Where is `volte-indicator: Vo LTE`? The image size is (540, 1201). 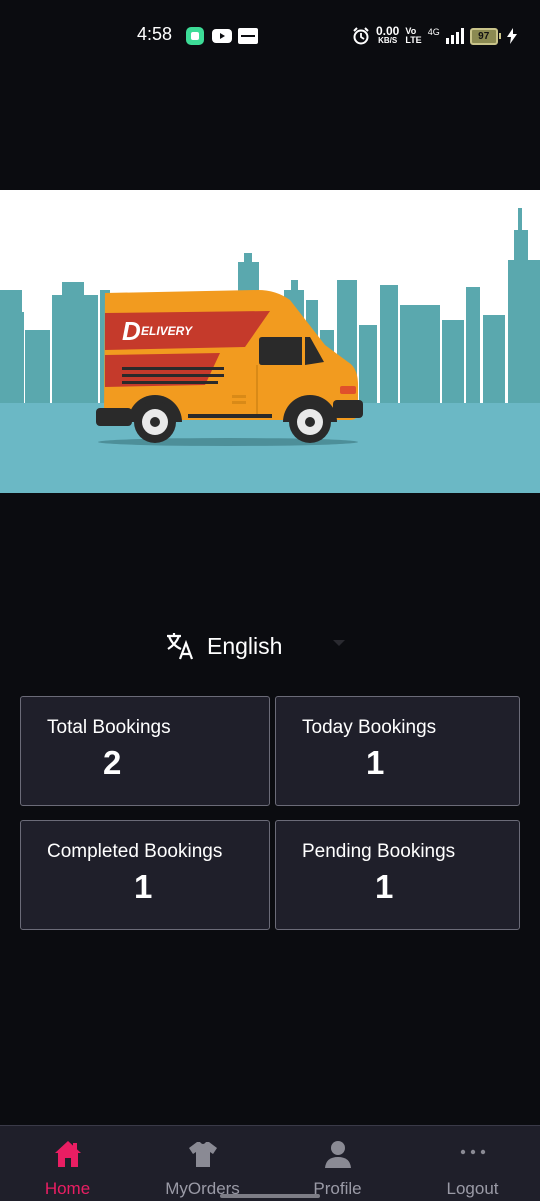 volte-indicator: Vo LTE is located at coordinates (413, 35).